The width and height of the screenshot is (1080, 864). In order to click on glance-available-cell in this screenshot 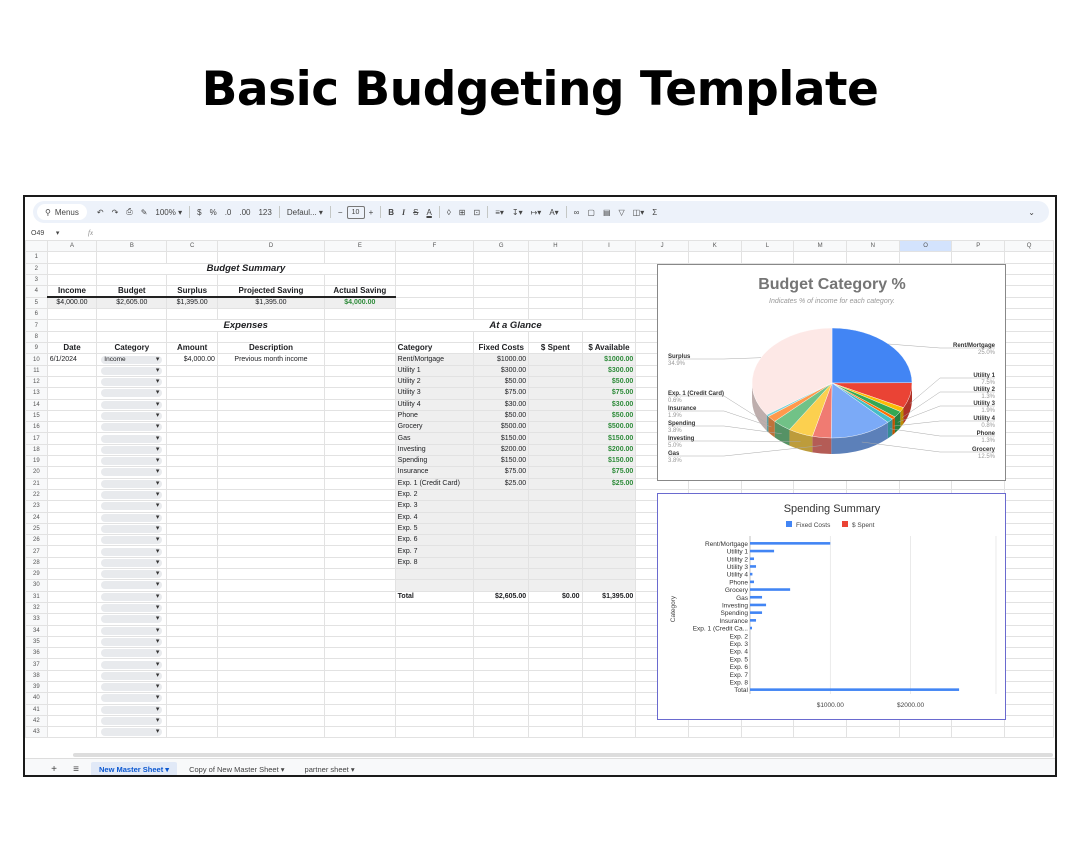, I will do `click(609, 563)`.